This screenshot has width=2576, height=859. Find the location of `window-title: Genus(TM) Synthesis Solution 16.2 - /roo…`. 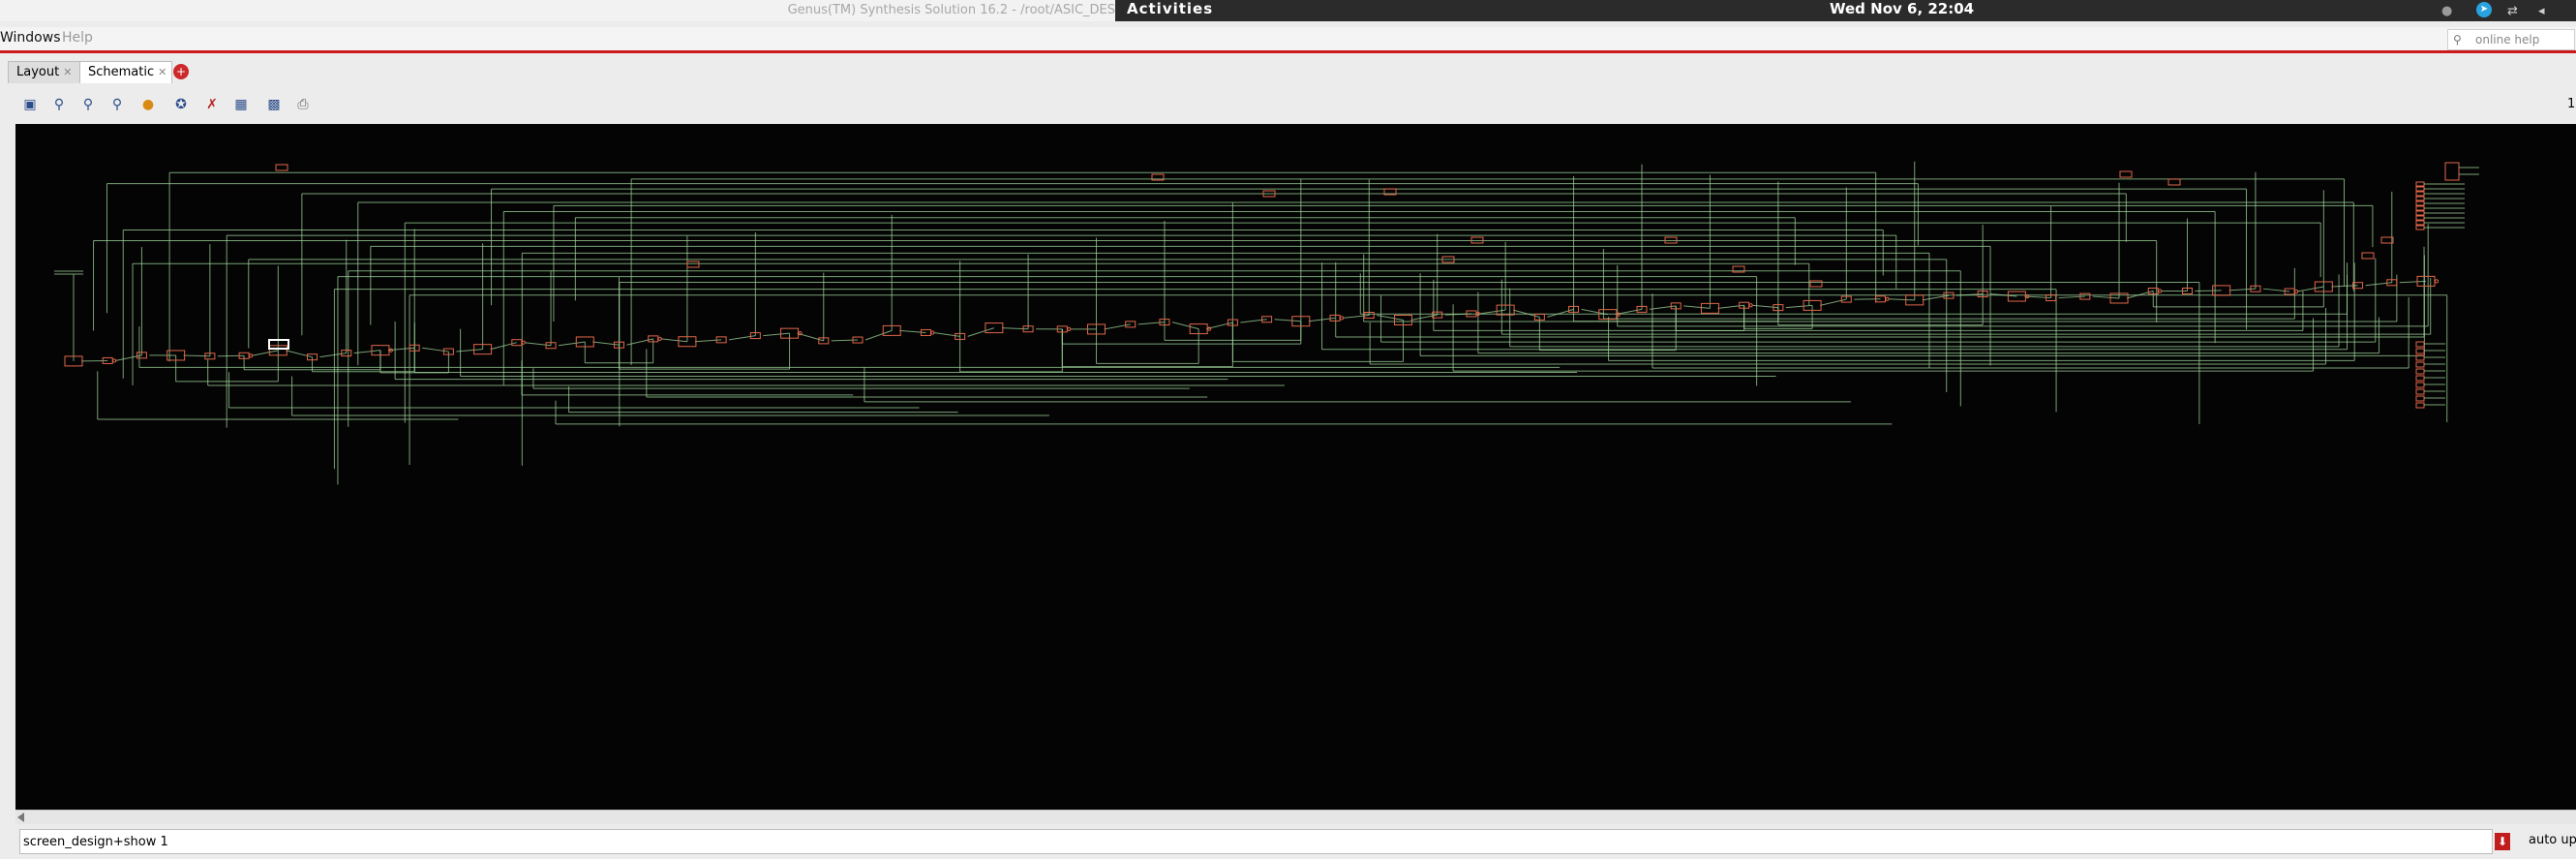

window-title: Genus(TM) Synthesis Solution 16.2 - /roo… is located at coordinates (951, 10).